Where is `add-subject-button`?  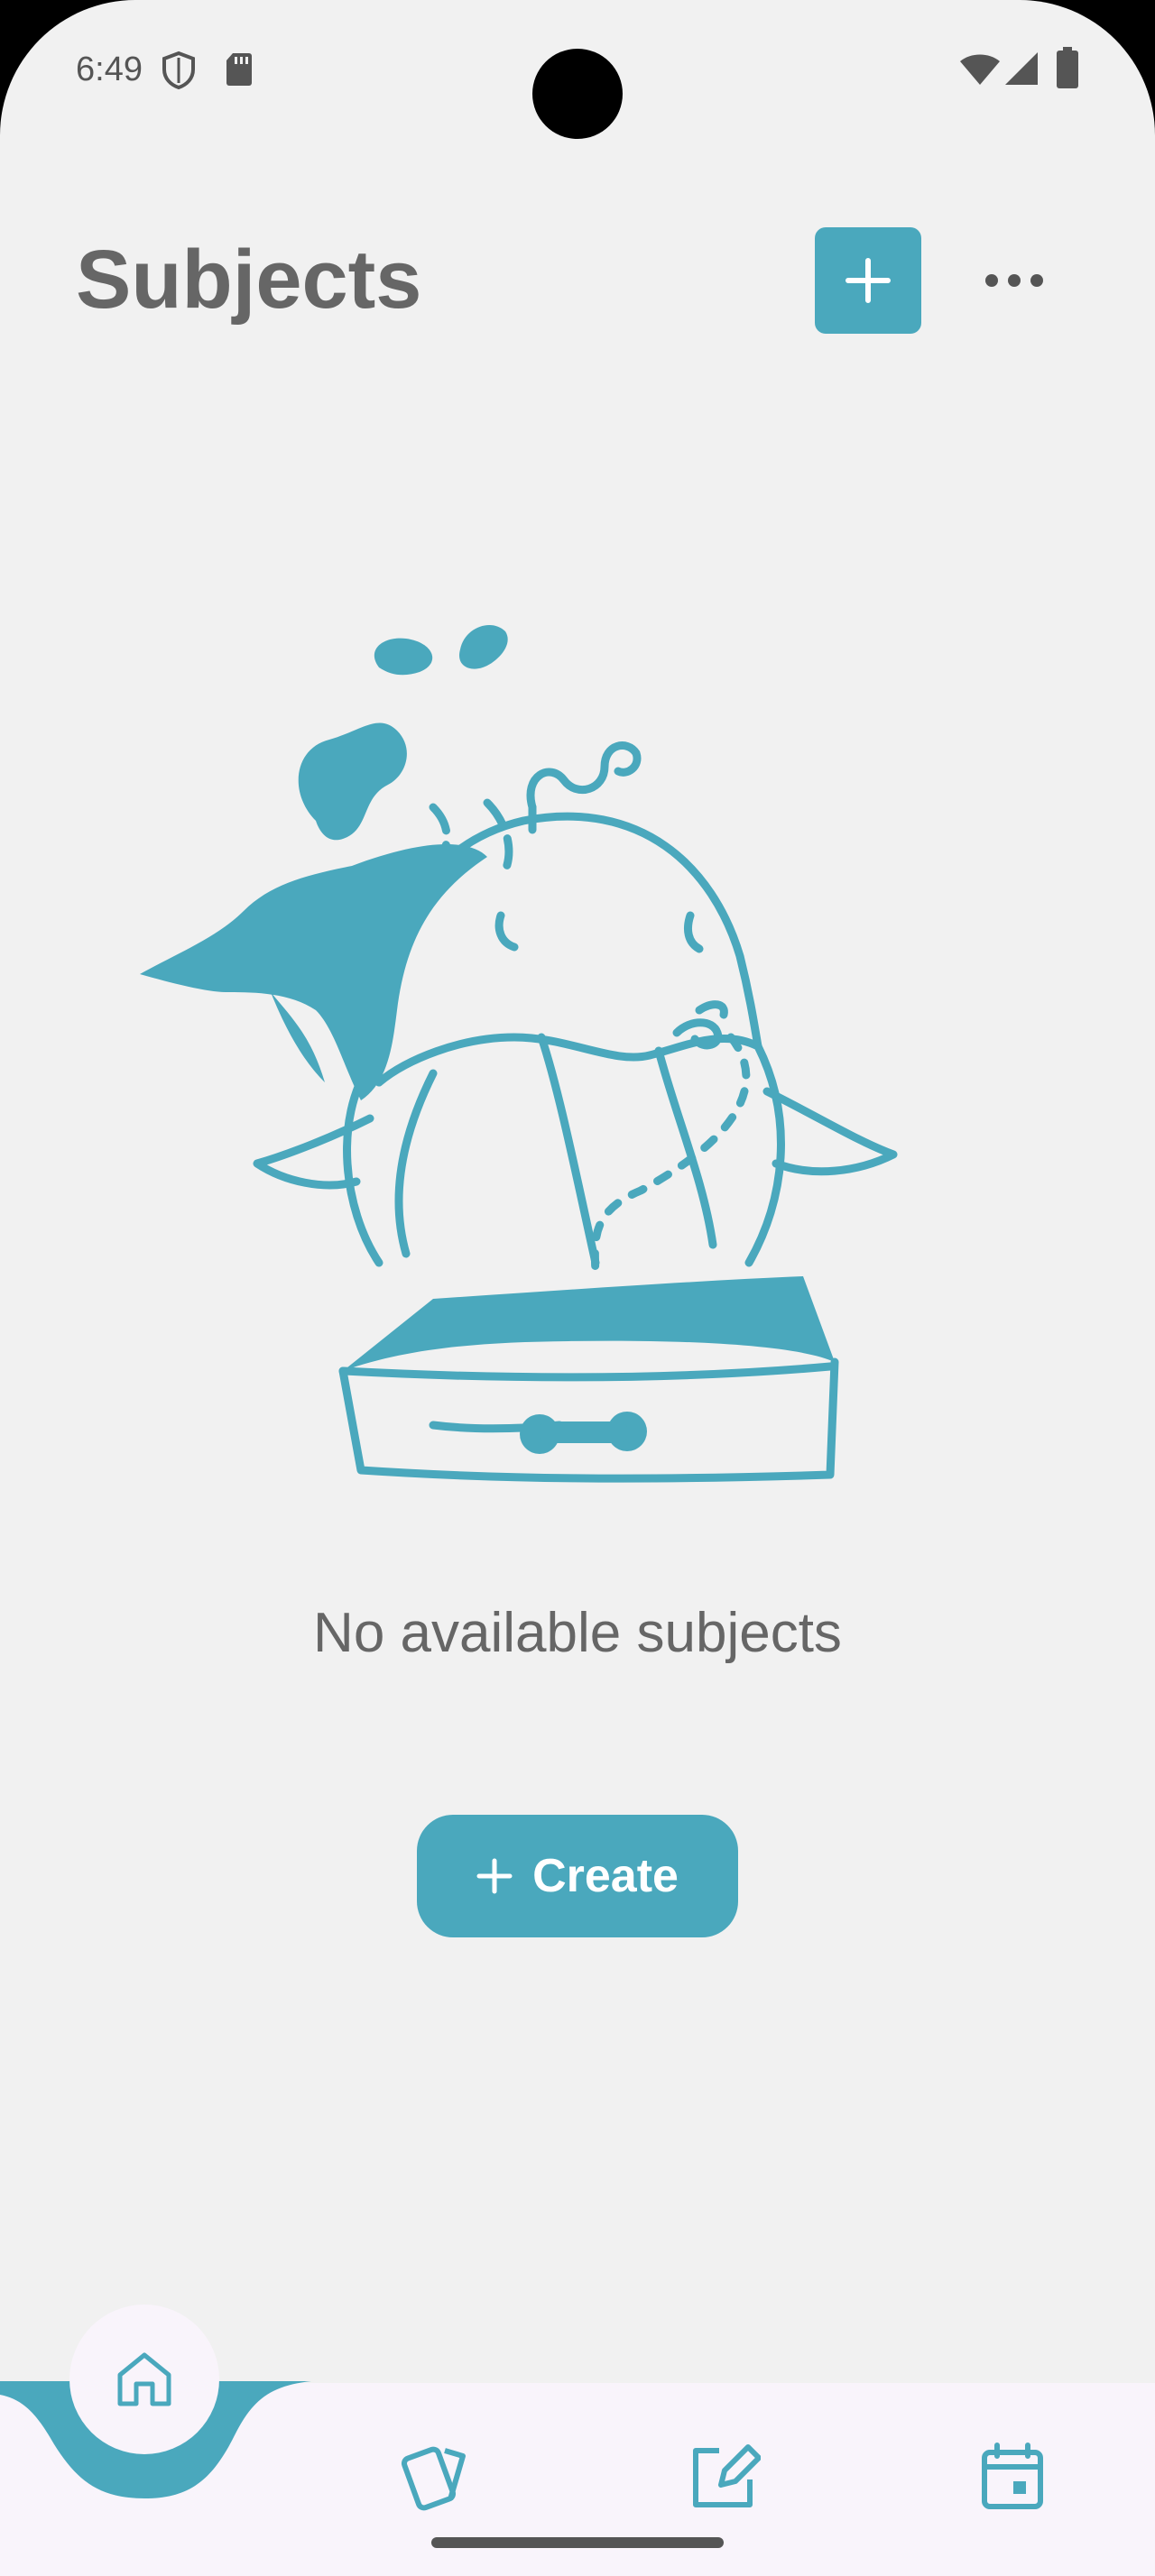 add-subject-button is located at coordinates (868, 280).